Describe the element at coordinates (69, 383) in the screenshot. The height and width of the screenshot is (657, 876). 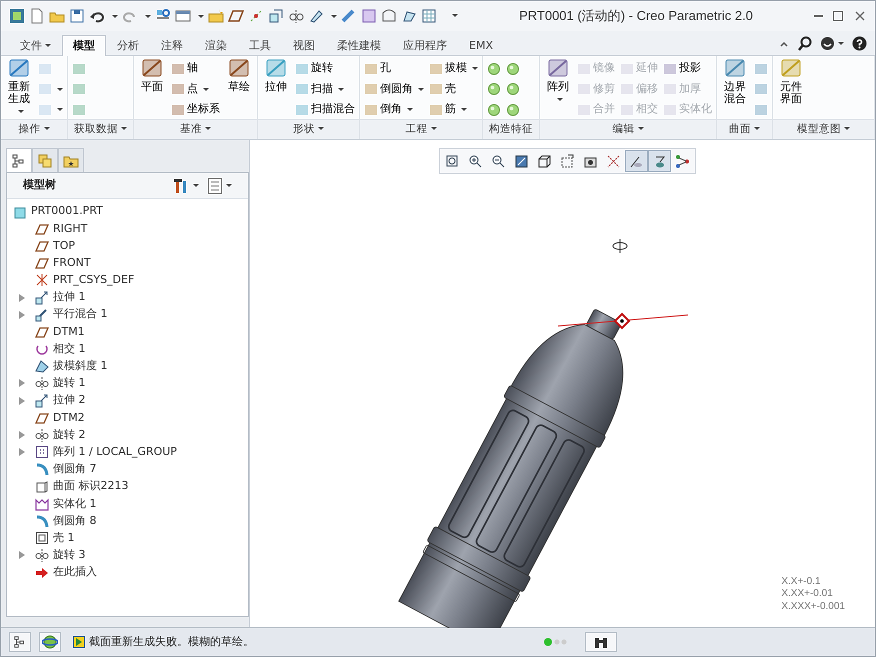
I see `tree-item: 旋转 1` at that location.